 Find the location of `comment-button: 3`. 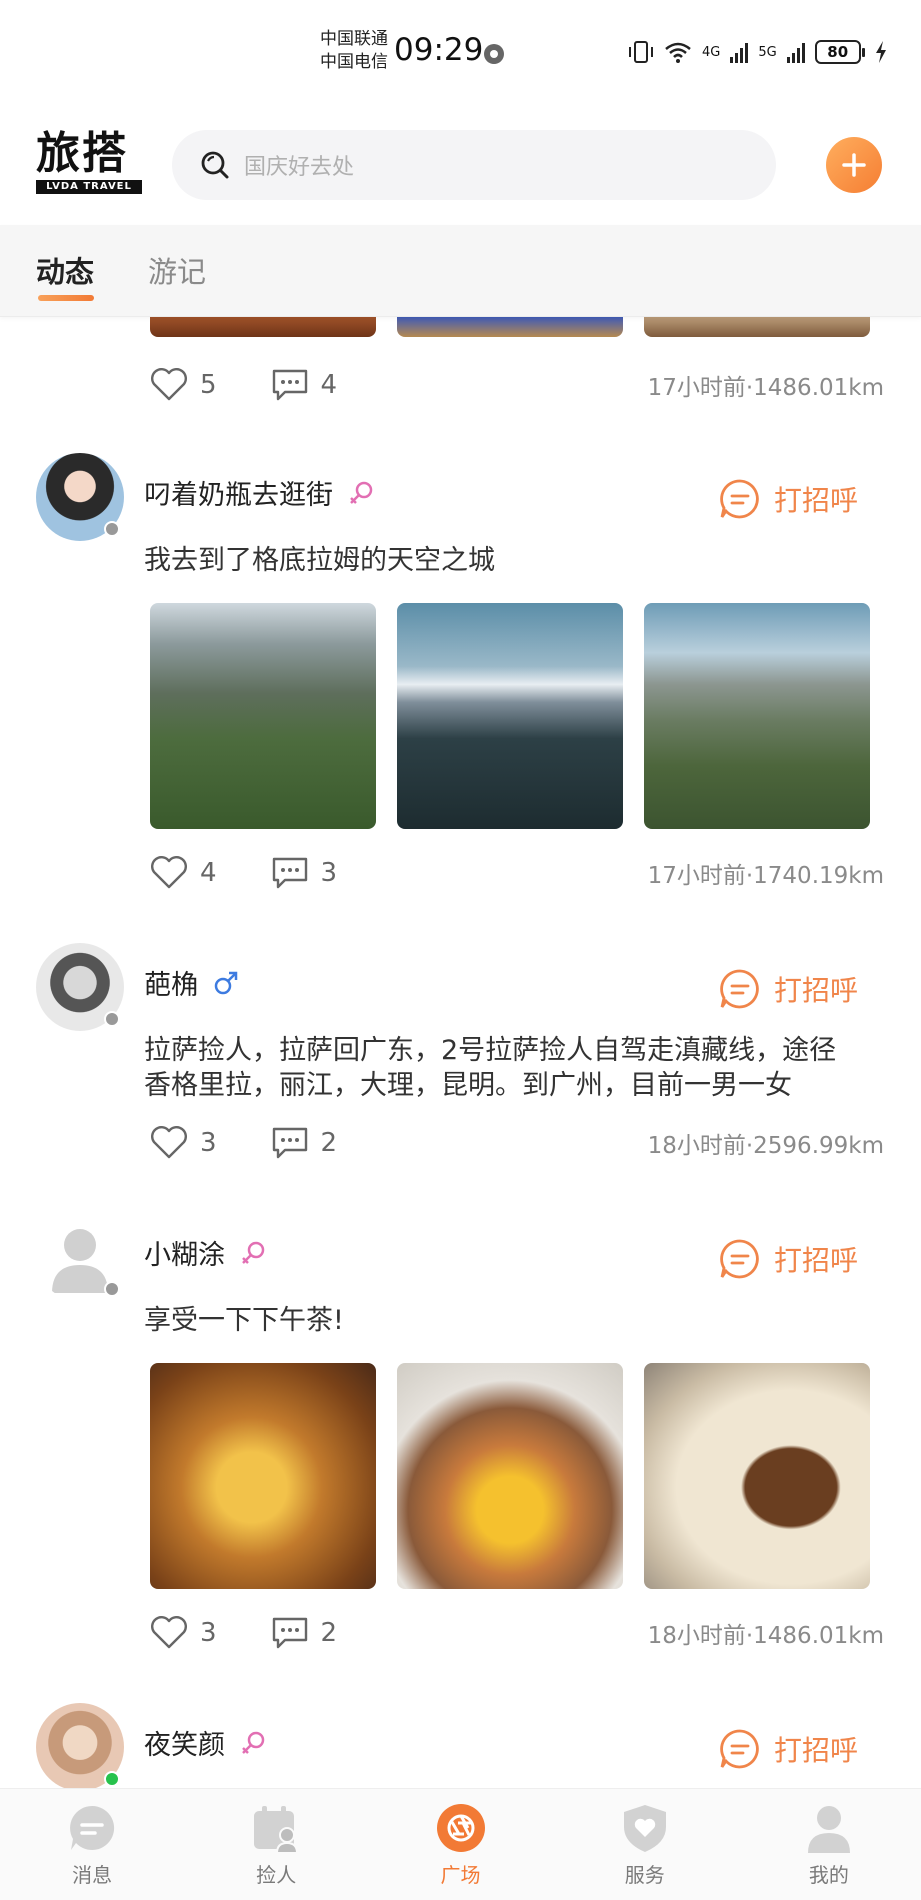

comment-button: 3 is located at coordinates (304, 873).